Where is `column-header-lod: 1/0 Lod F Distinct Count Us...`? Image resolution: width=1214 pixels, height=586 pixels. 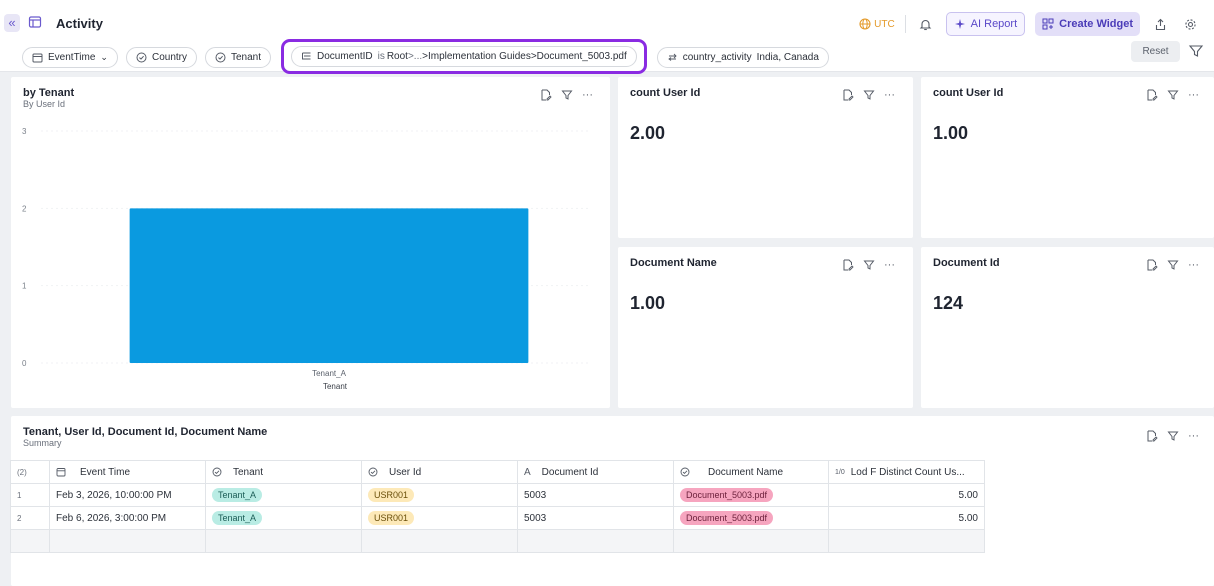
column-header-lod: 1/0 Lod F Distinct Count Us... is located at coordinates (906, 472).